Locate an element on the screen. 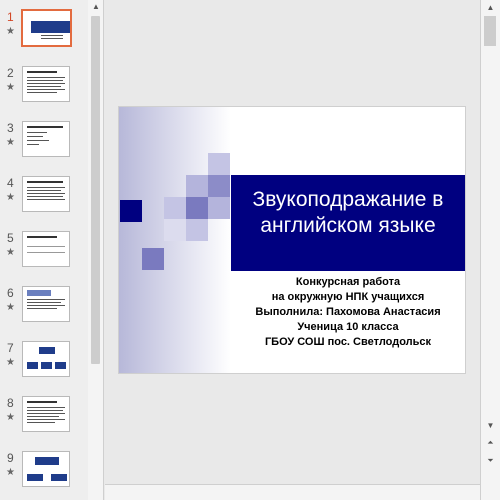 The width and height of the screenshot is (500, 500). slide-thumbnail-7: 7 ★ is located at coordinates (44, 366).